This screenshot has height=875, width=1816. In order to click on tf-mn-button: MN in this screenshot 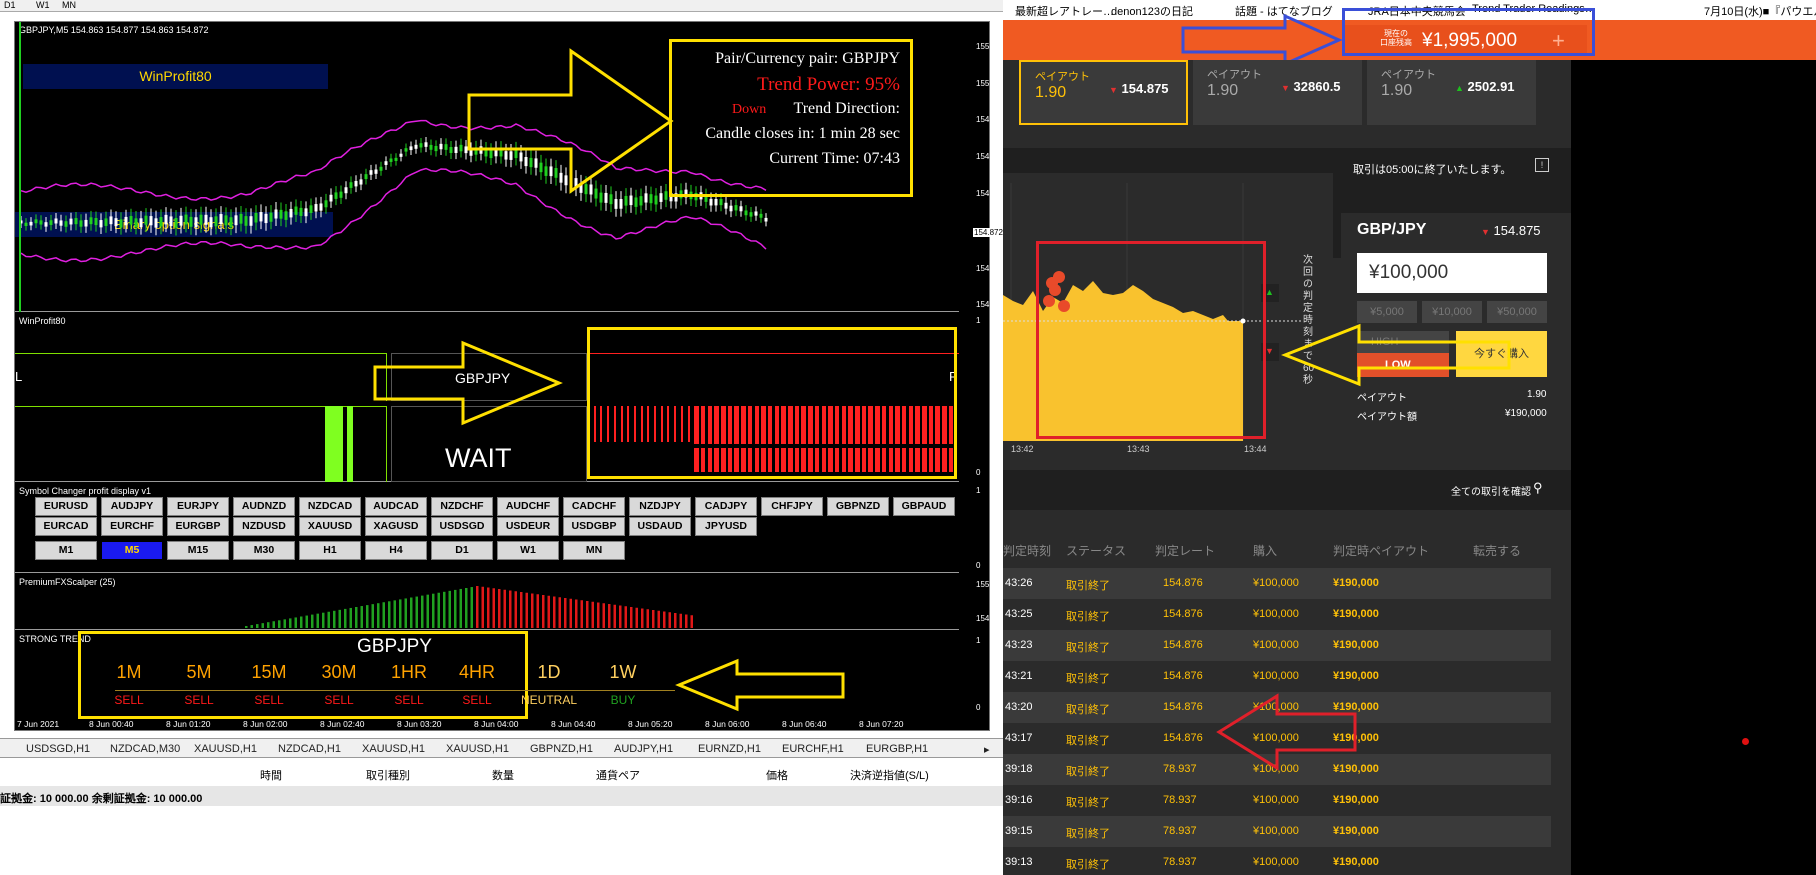, I will do `click(69, 5)`.